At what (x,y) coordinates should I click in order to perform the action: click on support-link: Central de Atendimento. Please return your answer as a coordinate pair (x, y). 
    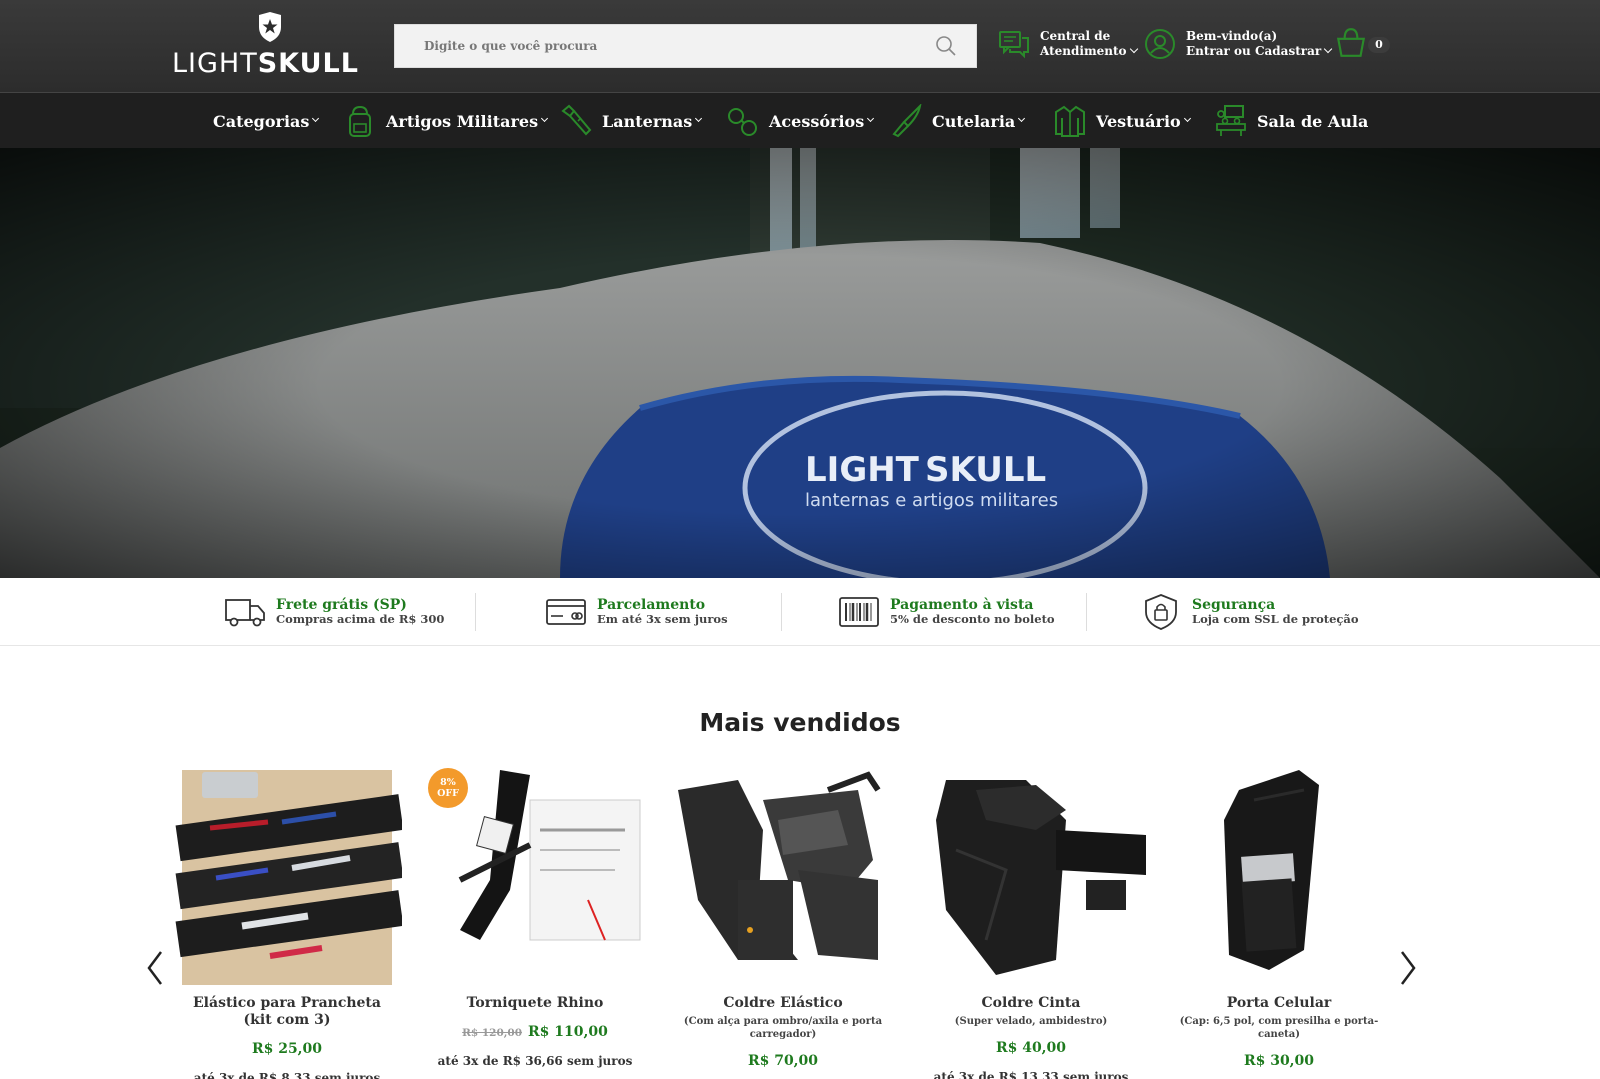
    Looking at the image, I should click on (1068, 44).